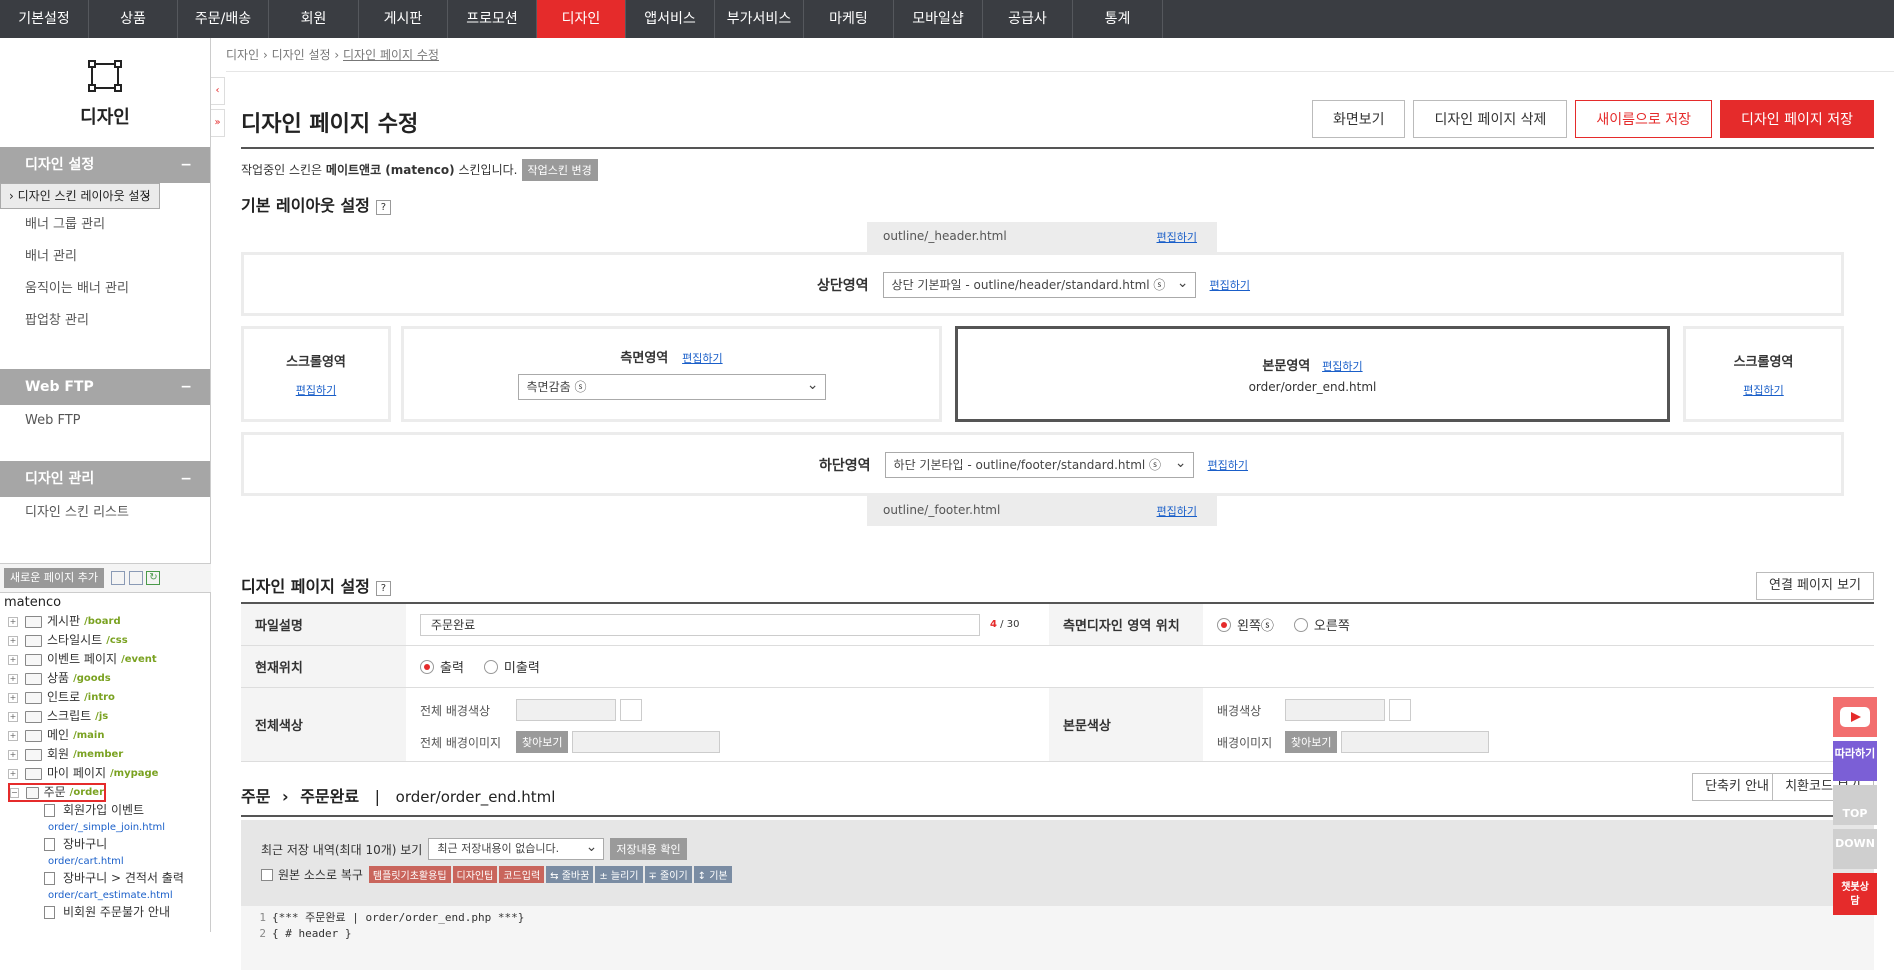 This screenshot has width=1894, height=970. I want to click on tree-folder: + 인트로/intro, so click(105, 697).